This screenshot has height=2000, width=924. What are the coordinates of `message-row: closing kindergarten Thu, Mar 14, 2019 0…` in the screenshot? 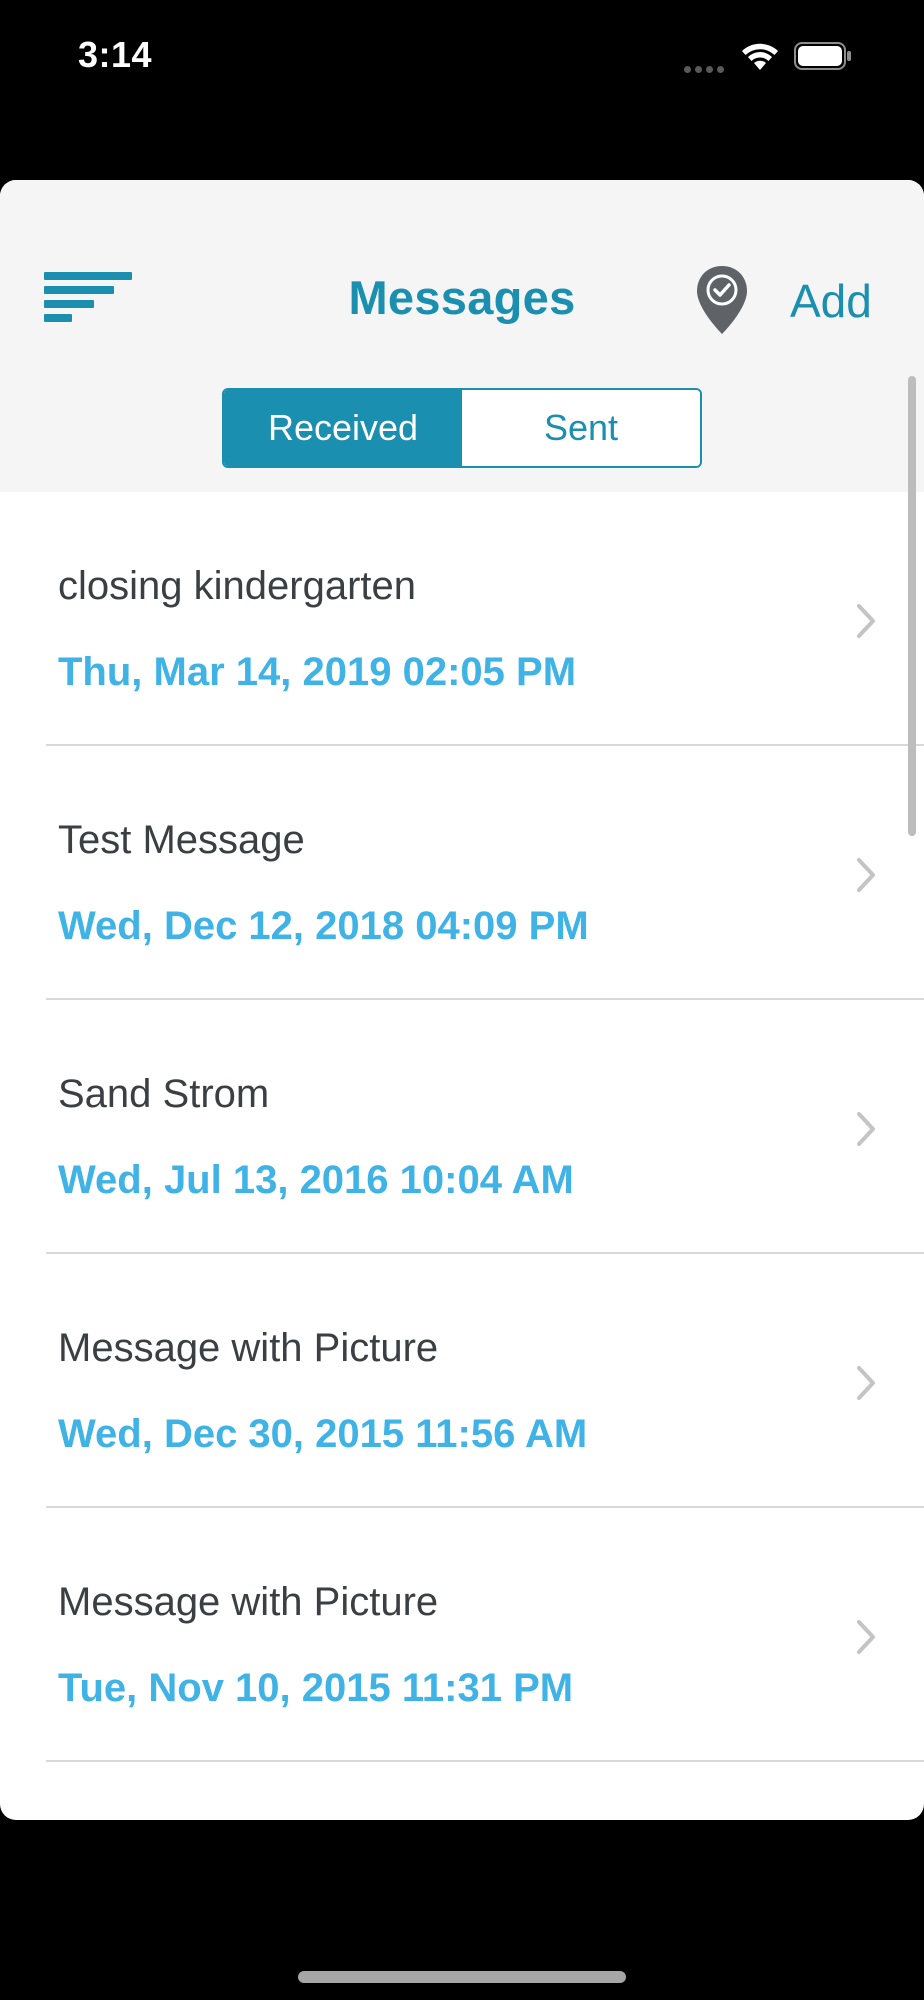 It's located at (462, 619).